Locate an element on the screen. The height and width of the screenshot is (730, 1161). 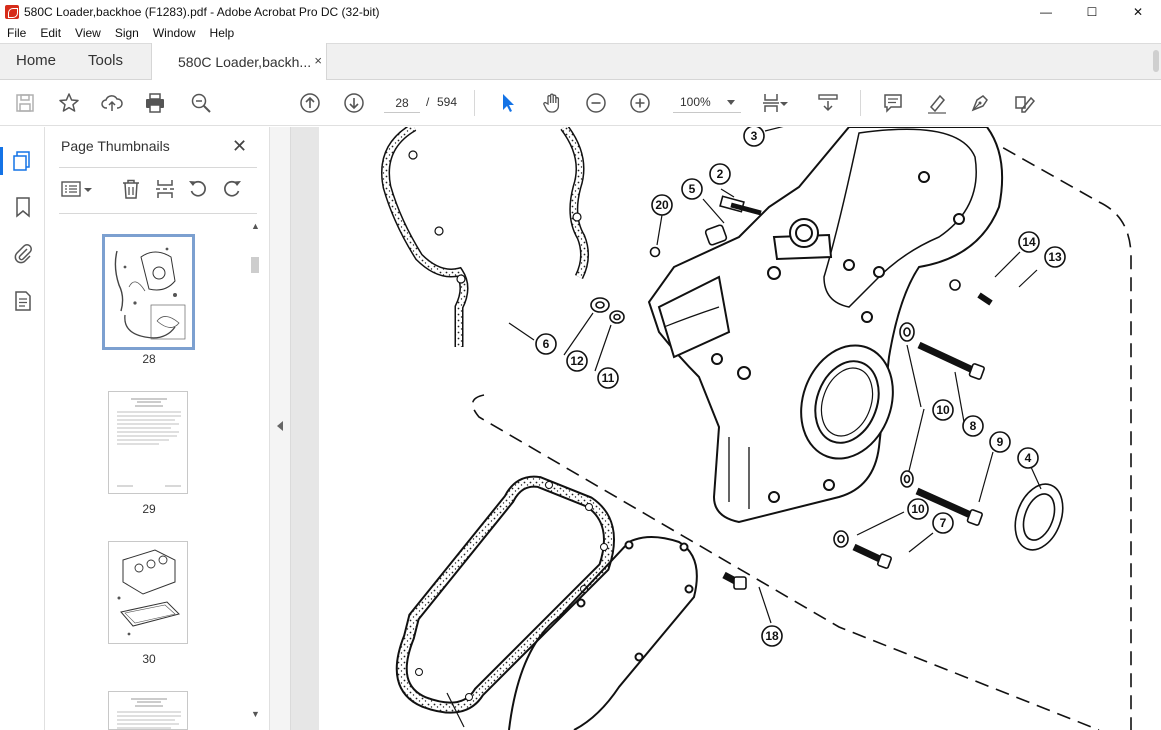
svg-text: 6 is located at coordinates (546, 344).